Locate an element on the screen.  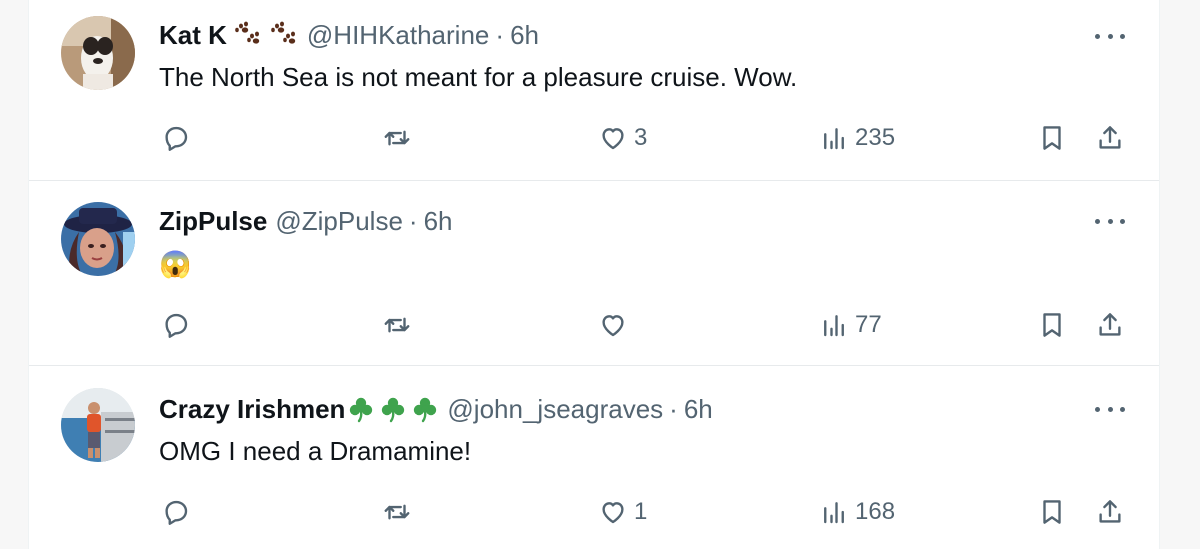
like-count: 3 is located at coordinates (641, 137).